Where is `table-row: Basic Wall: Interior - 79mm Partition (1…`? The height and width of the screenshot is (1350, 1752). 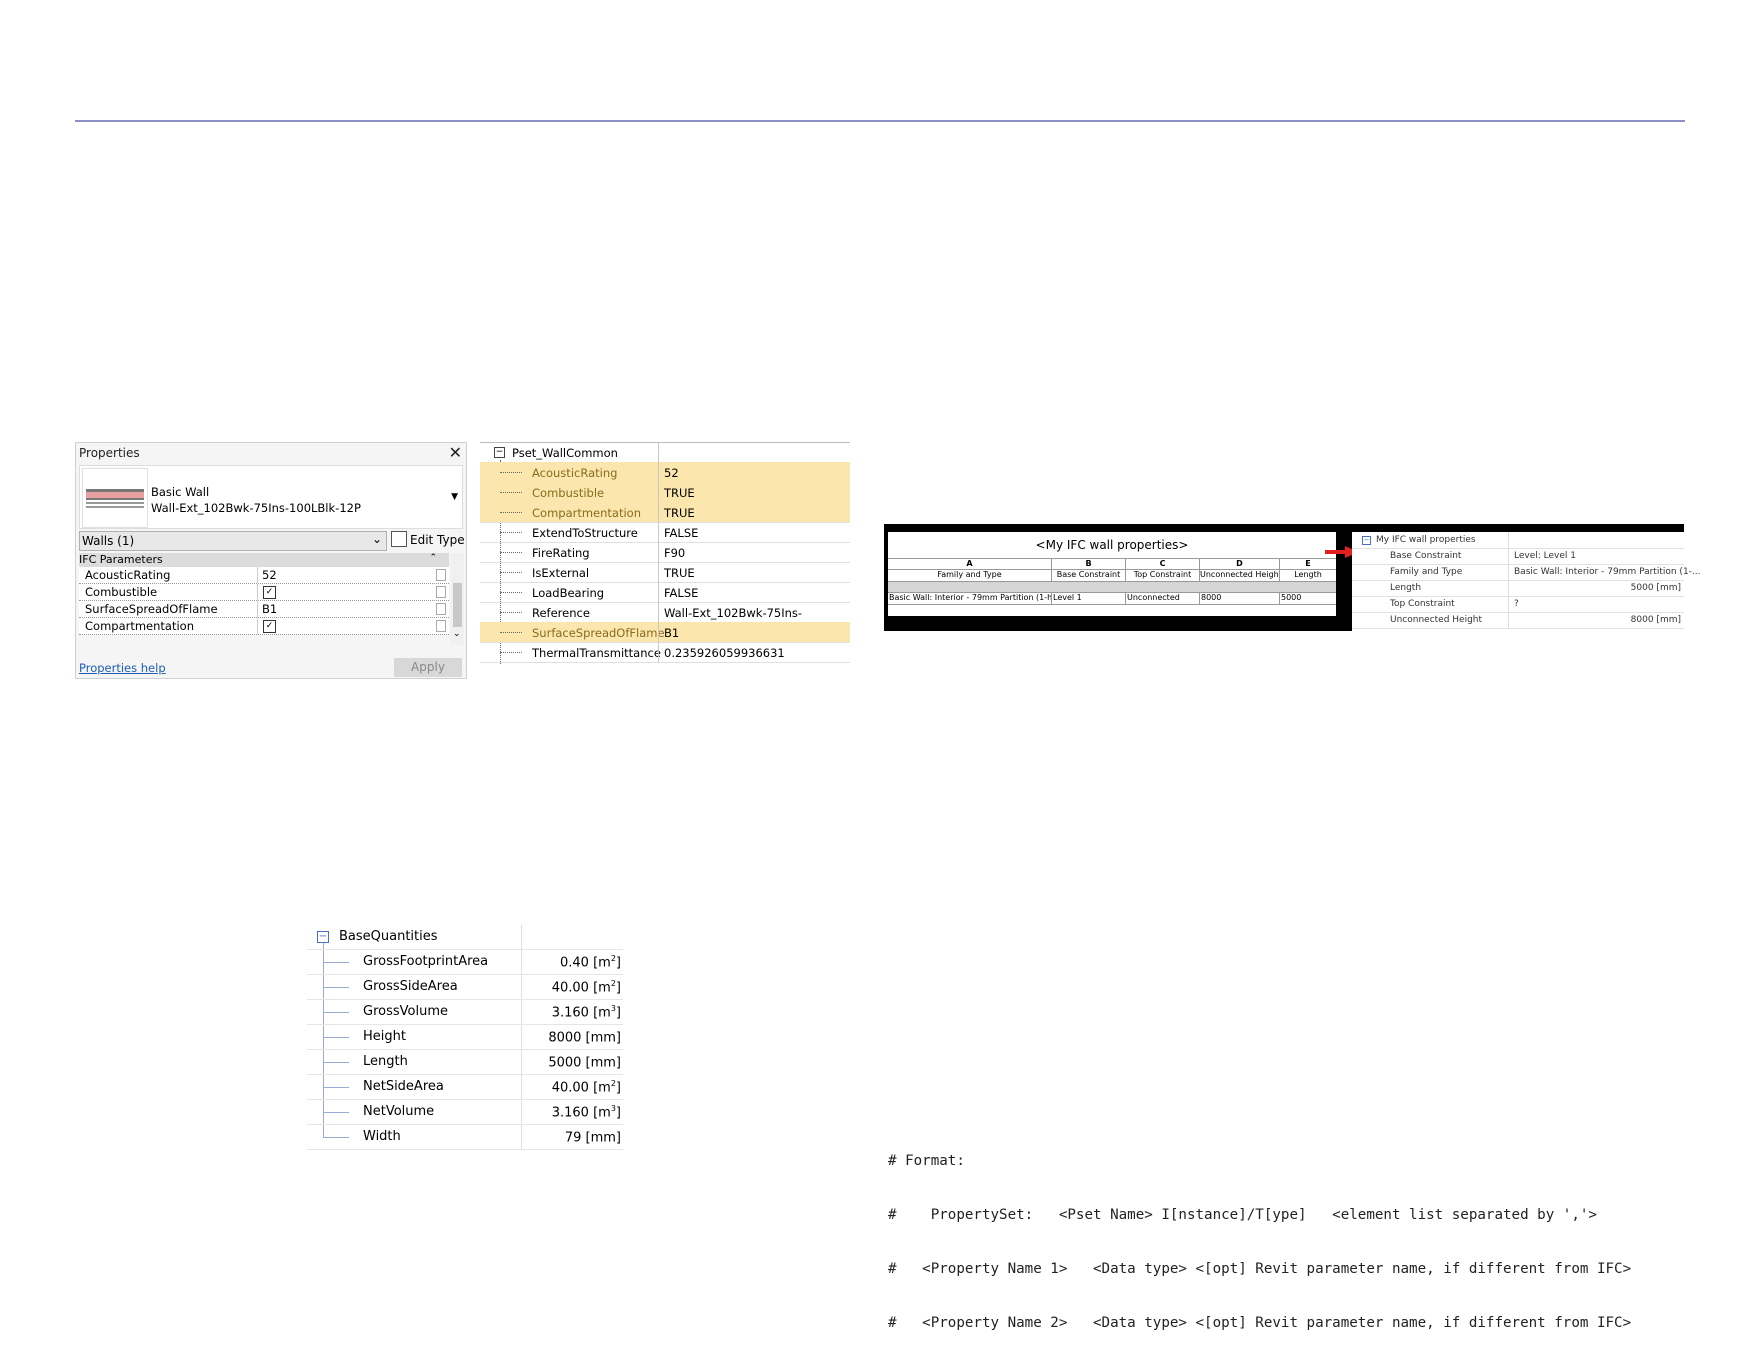
table-row: Basic Wall: Interior - 79mm Partition (1… is located at coordinates (1112, 599).